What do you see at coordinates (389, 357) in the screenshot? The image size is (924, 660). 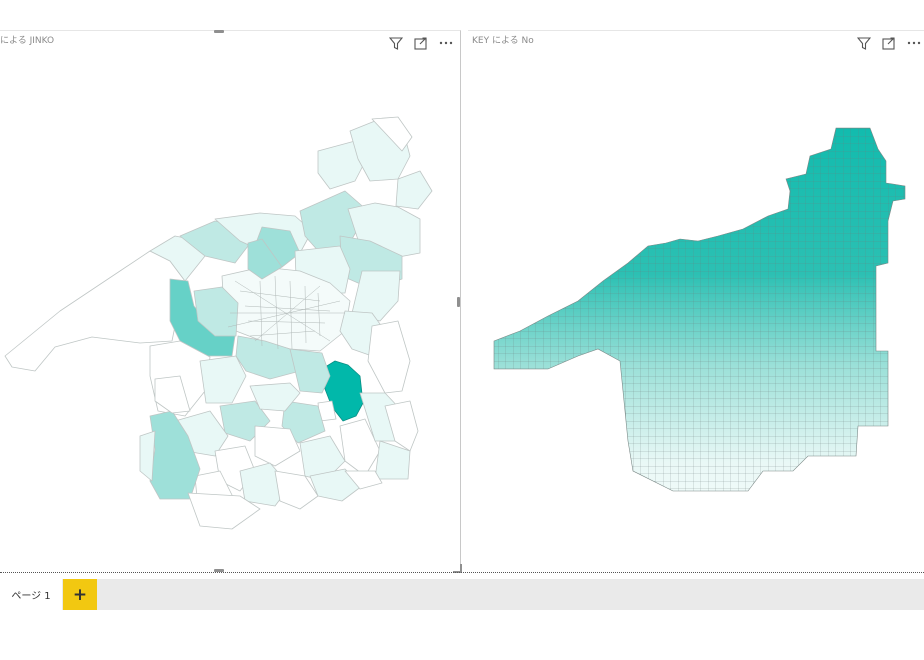 I see `region-east-tall` at bounding box center [389, 357].